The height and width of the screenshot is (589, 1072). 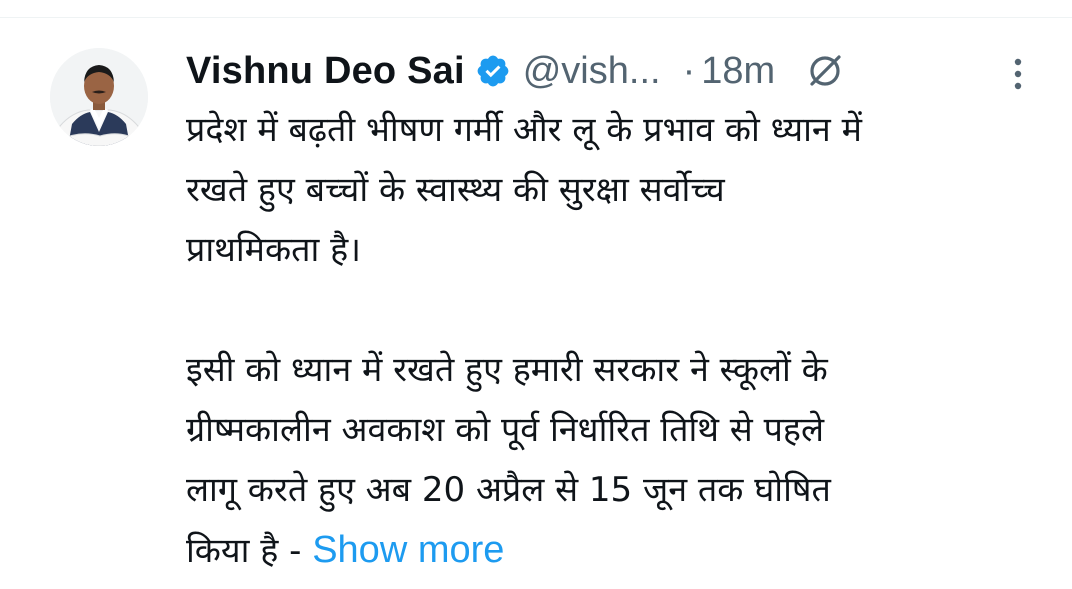 I want to click on avatar, so click(x=99, y=97).